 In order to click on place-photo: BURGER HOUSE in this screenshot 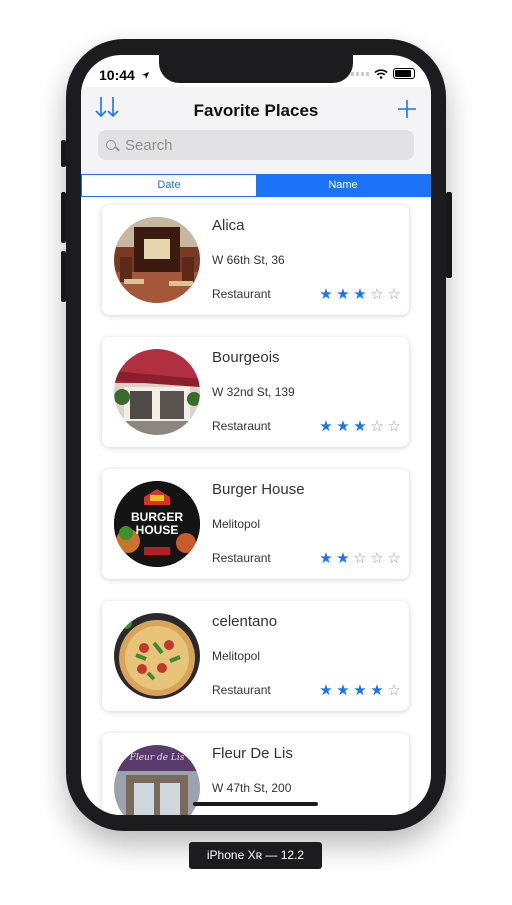, I will do `click(157, 524)`.